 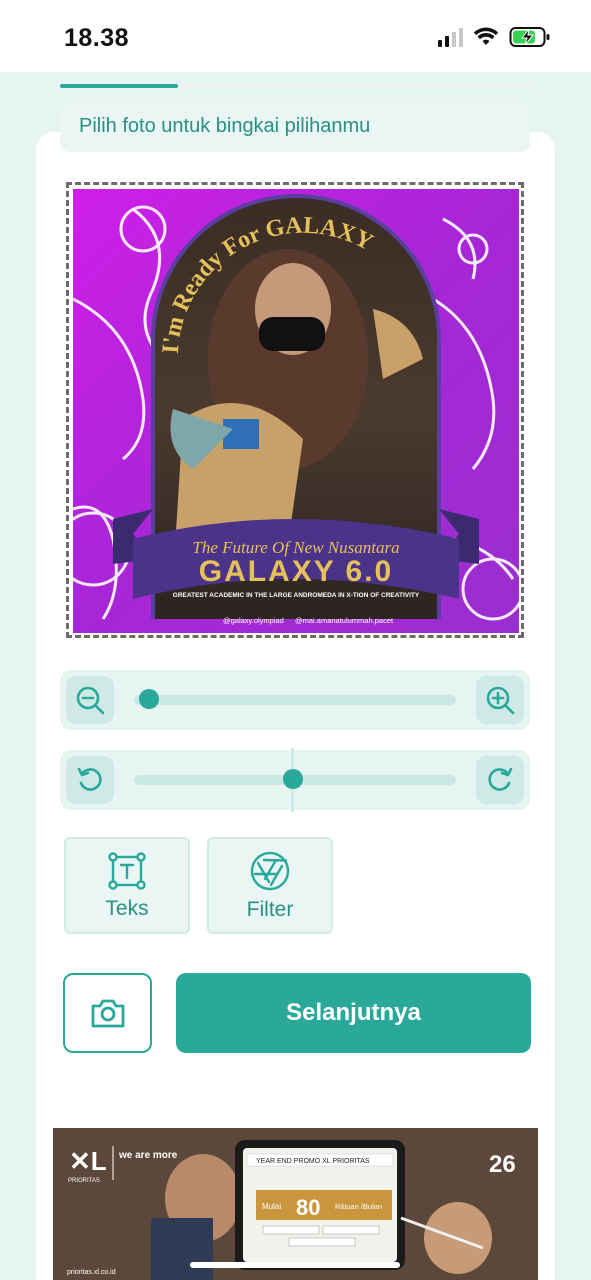 I want to click on rotate-slider-row, so click(x=295, y=780).